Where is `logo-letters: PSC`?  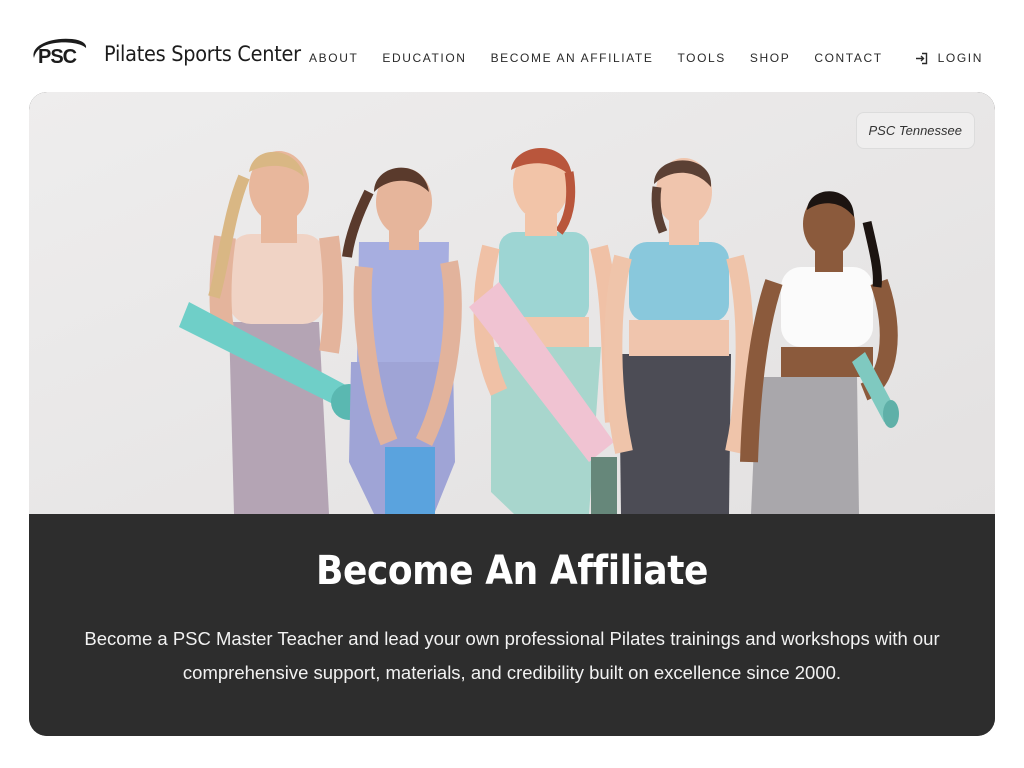
logo-letters: PSC is located at coordinates (57, 57).